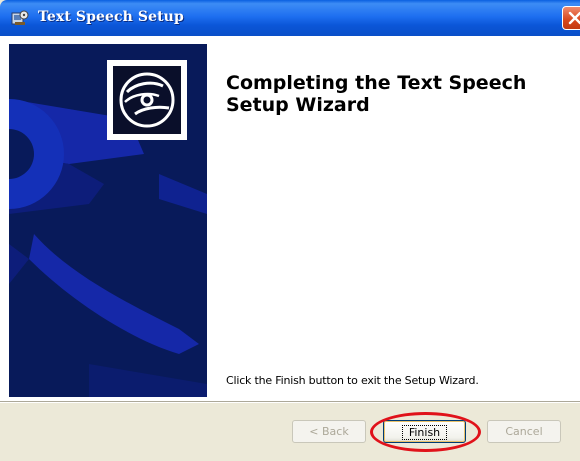 The width and height of the screenshot is (580, 461). I want to click on divider, so click(290, 402).